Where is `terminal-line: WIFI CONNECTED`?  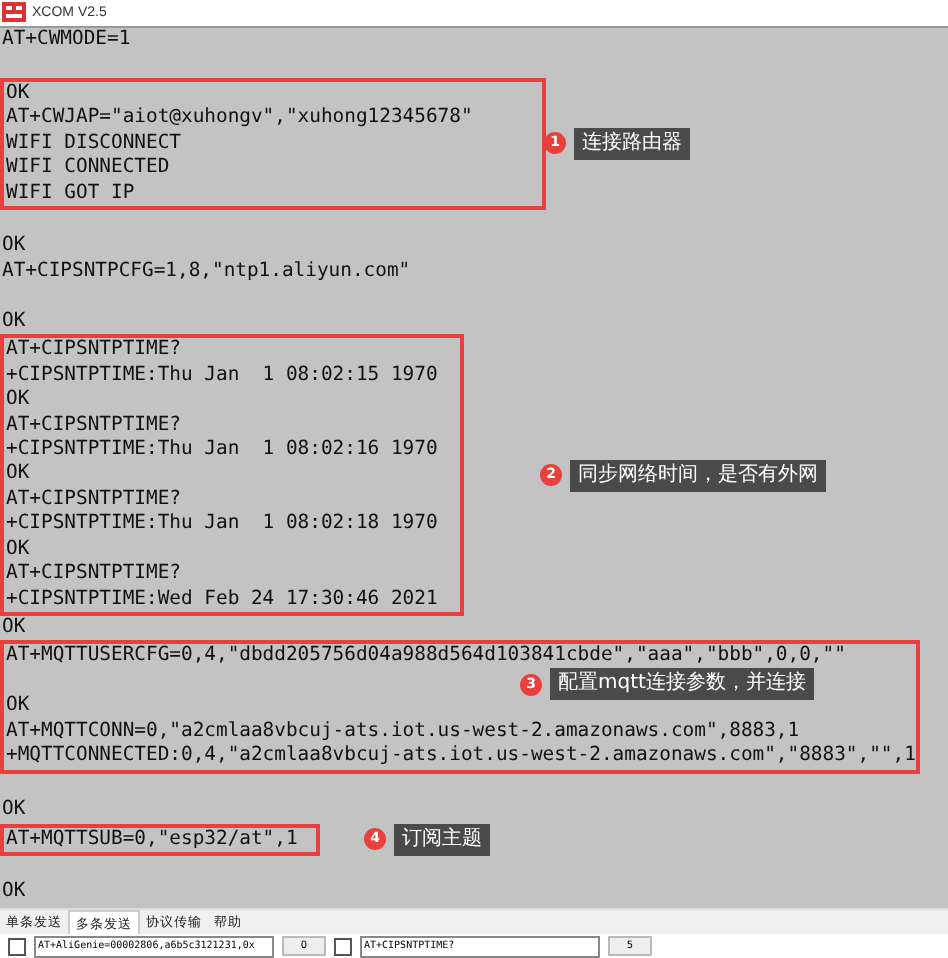
terminal-line: WIFI CONNECTED is located at coordinates (87, 169).